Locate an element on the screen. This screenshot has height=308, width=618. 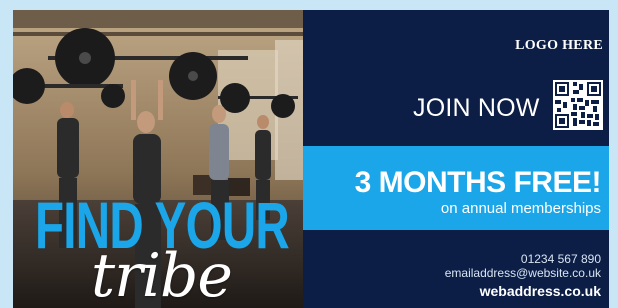
phone-number: 01234 567 890 is located at coordinates (560, 259).